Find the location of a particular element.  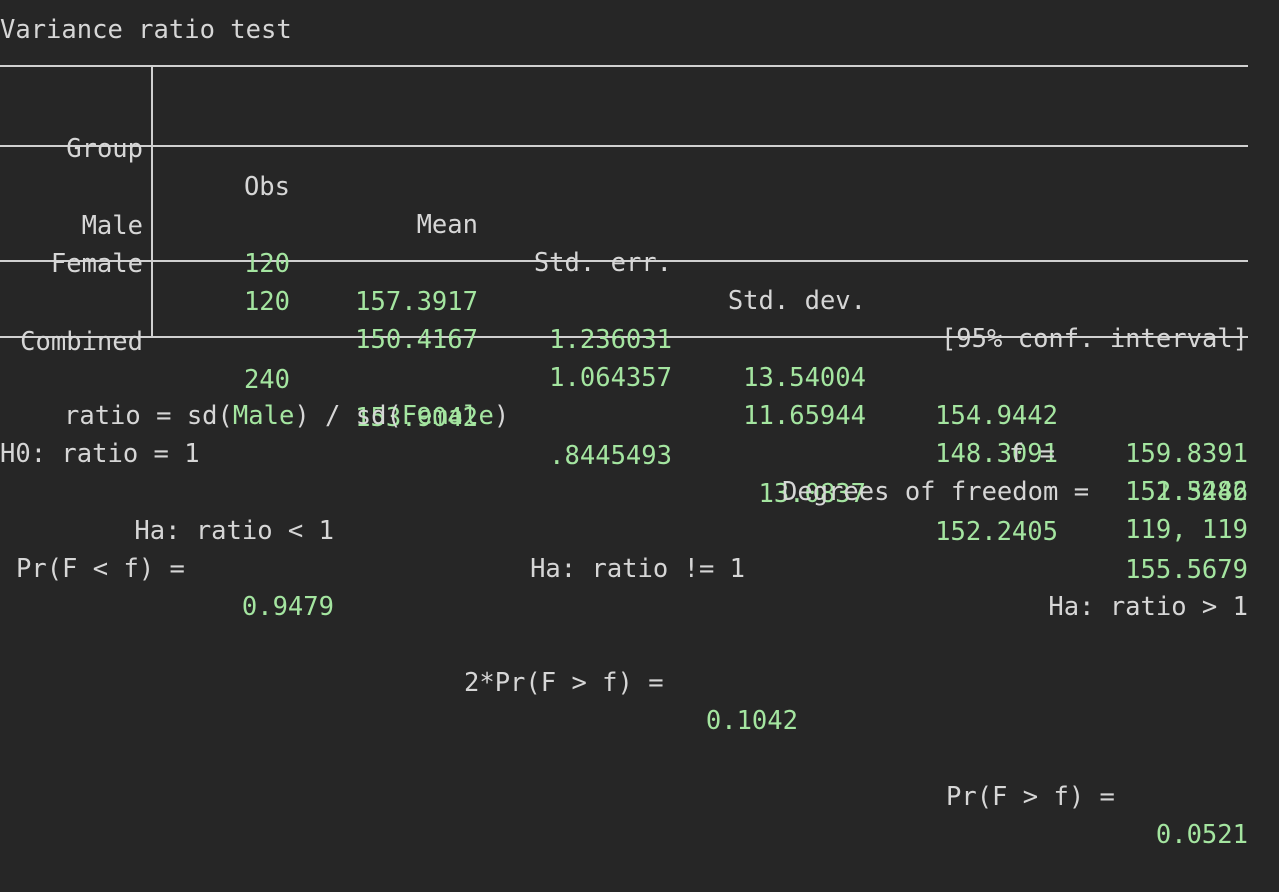

cell-mean: 150.4167 is located at coordinates (416, 340).